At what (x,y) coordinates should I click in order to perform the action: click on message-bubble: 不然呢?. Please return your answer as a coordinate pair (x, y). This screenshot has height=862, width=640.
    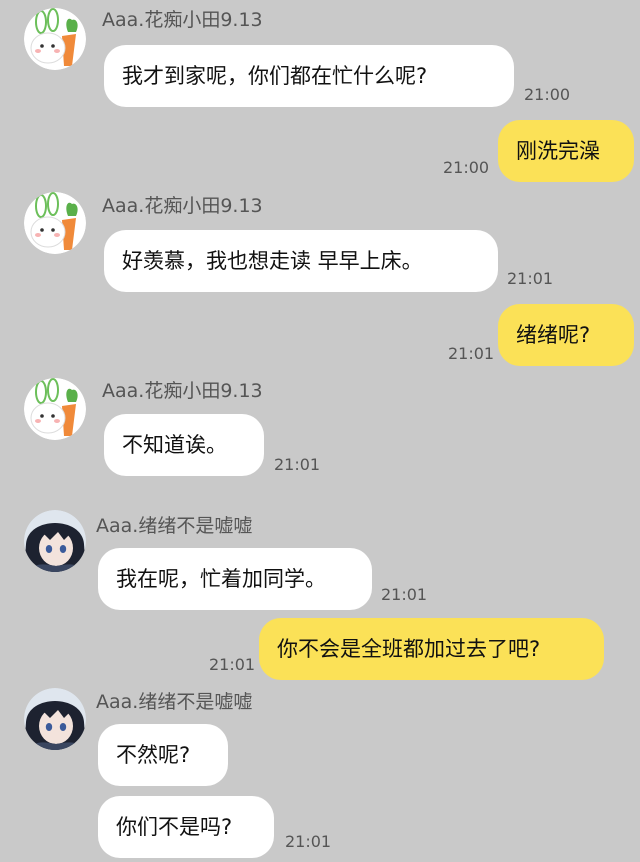
    Looking at the image, I should click on (163, 755).